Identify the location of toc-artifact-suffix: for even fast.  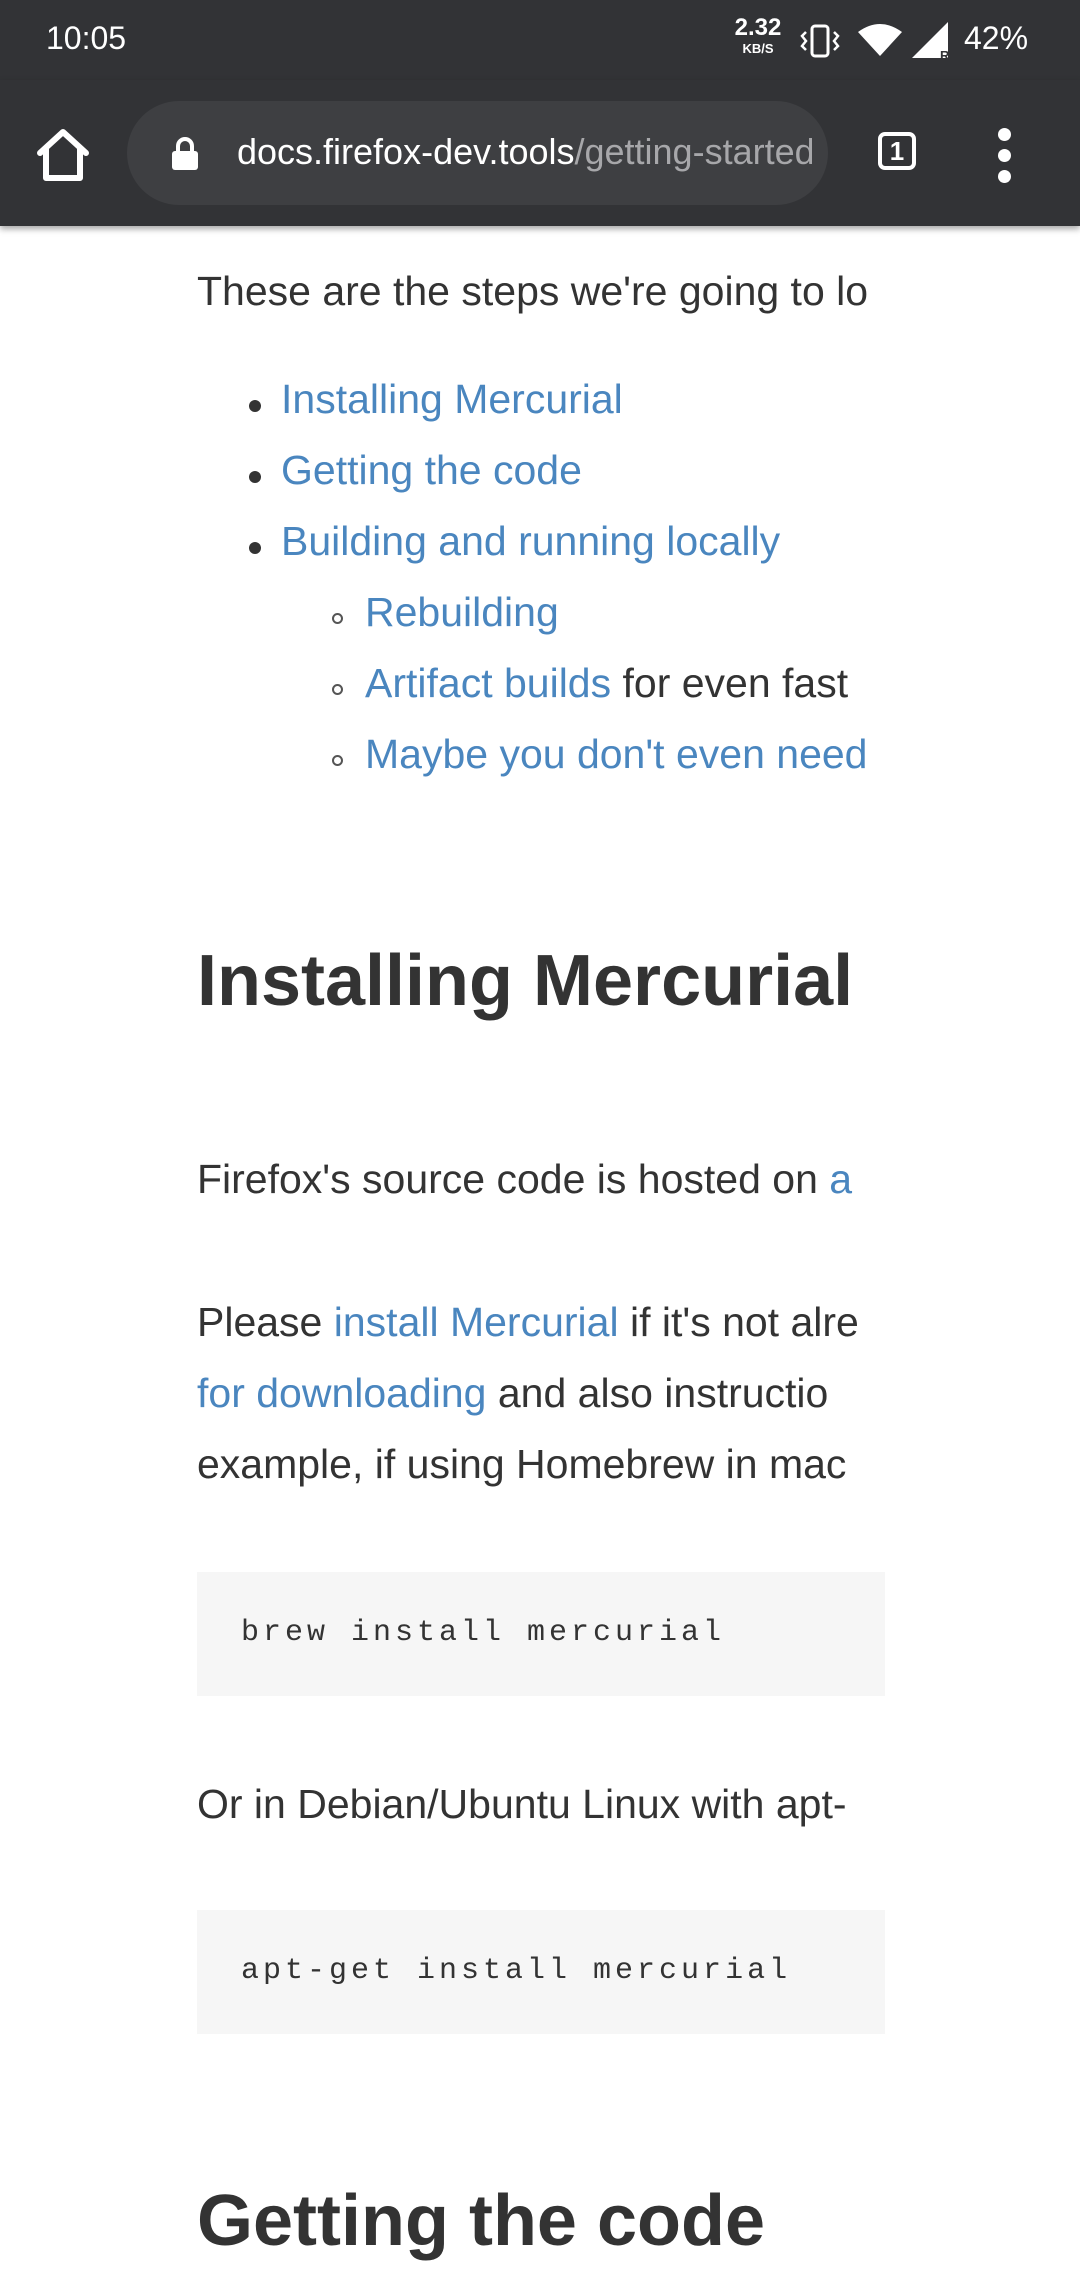
(730, 683).